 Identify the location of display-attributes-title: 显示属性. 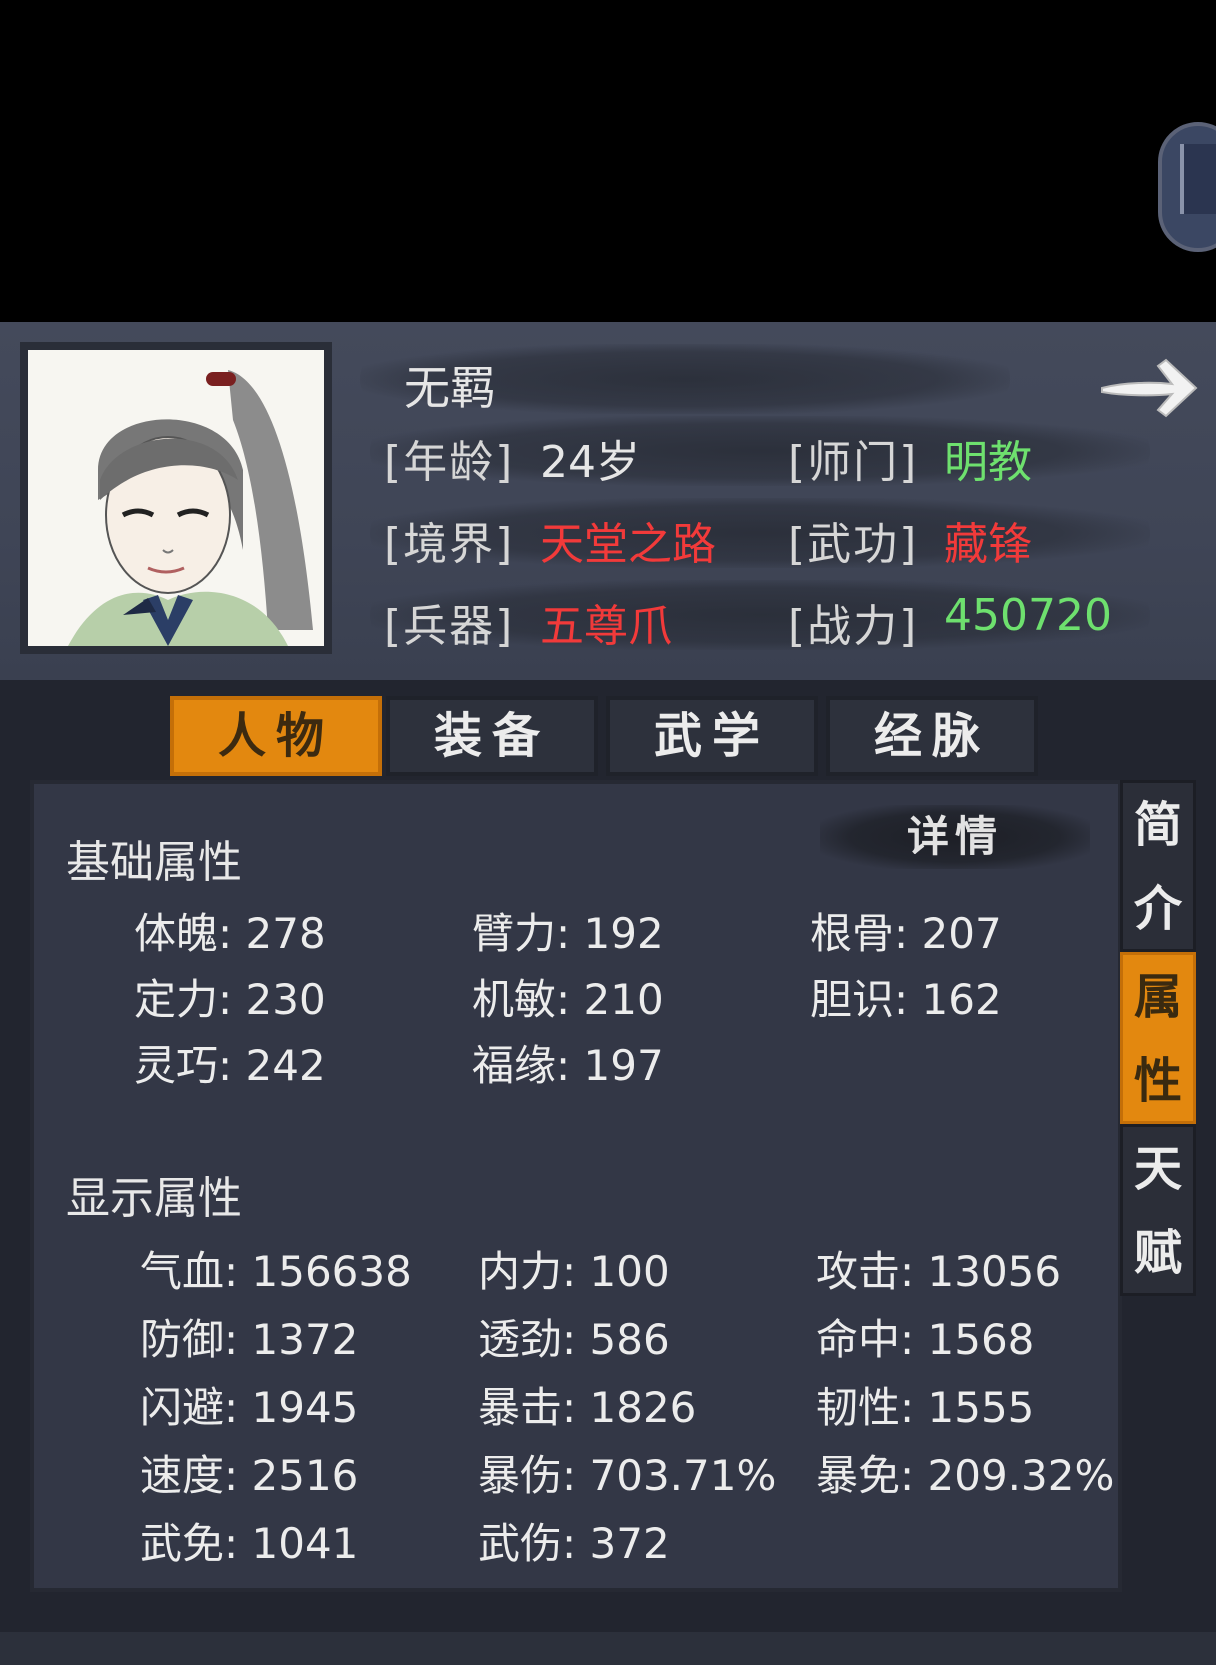
(154, 1198).